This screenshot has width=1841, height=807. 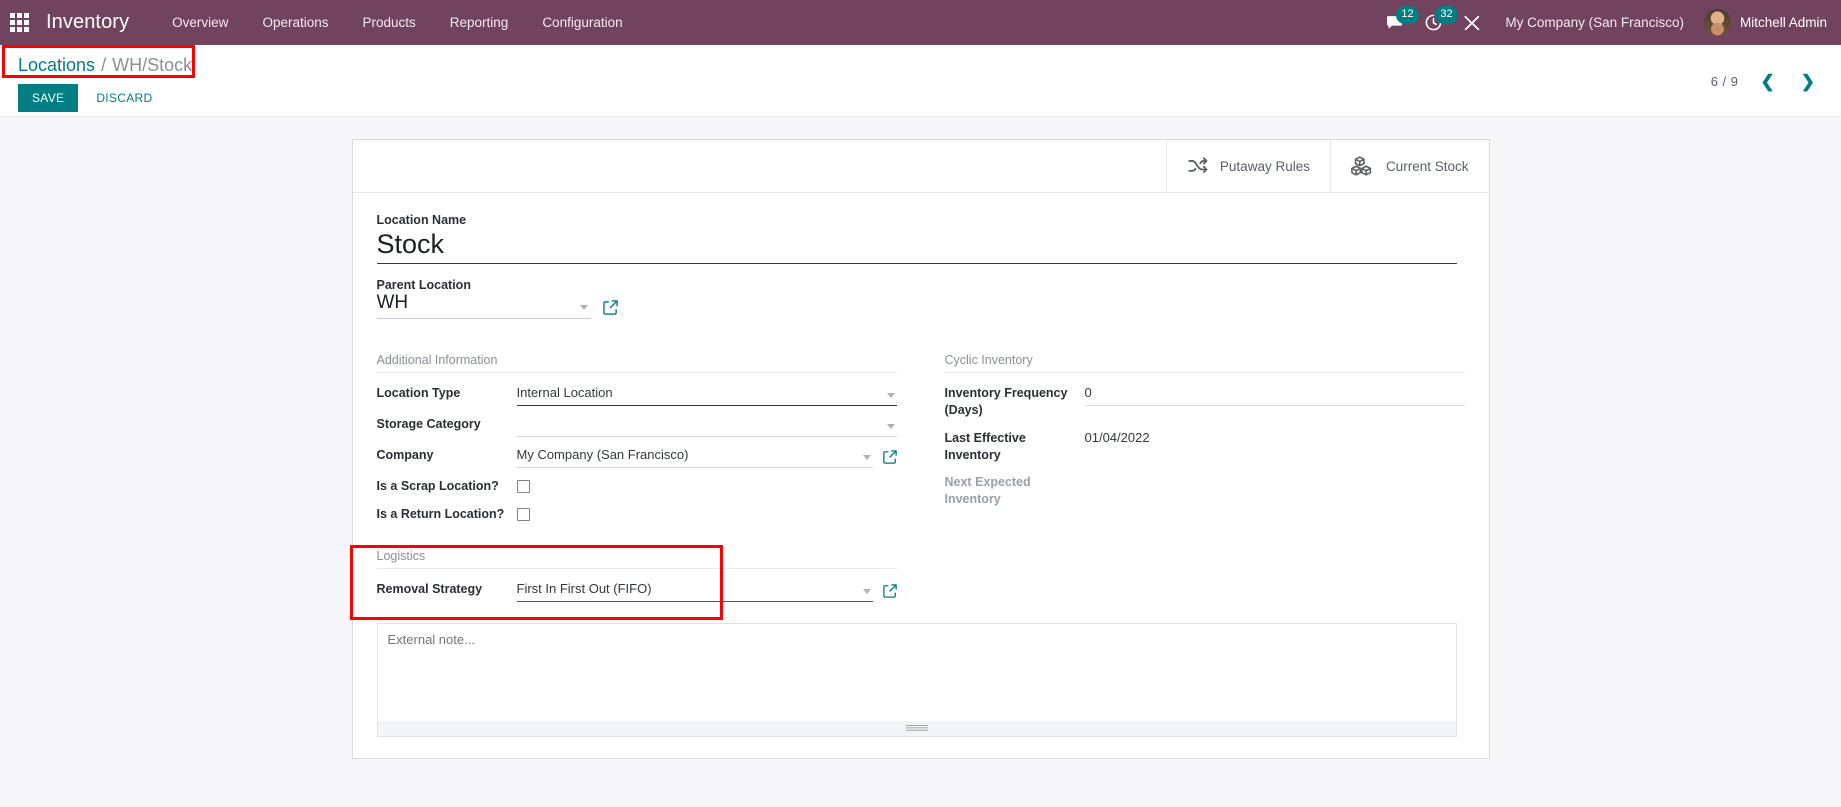 What do you see at coordinates (920, 166) in the screenshot?
I see `smart-button-box: Putaway Rules Current Stock` at bounding box center [920, 166].